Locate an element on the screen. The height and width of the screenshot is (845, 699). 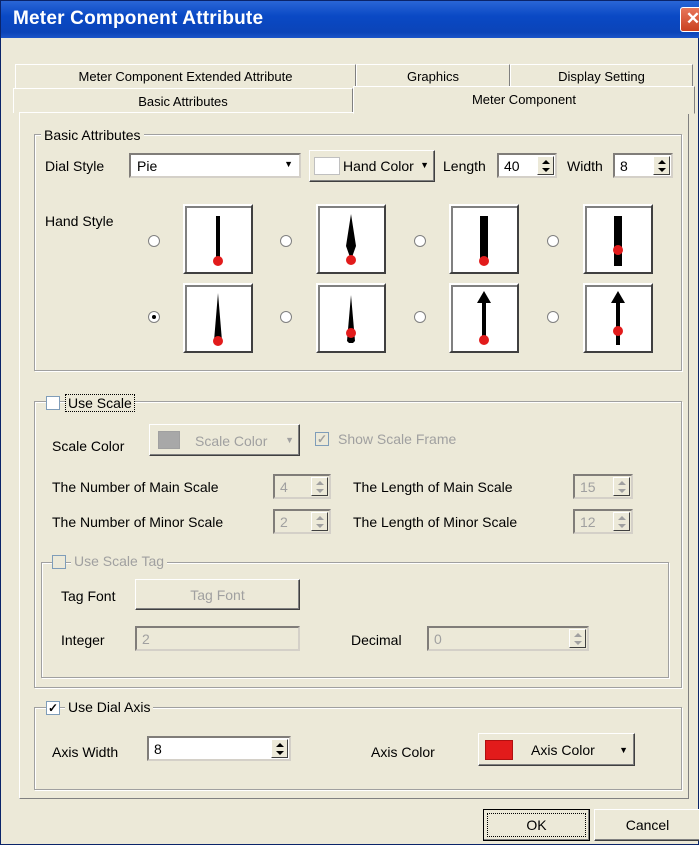
cancel-button: Cancel is located at coordinates (646, 825).